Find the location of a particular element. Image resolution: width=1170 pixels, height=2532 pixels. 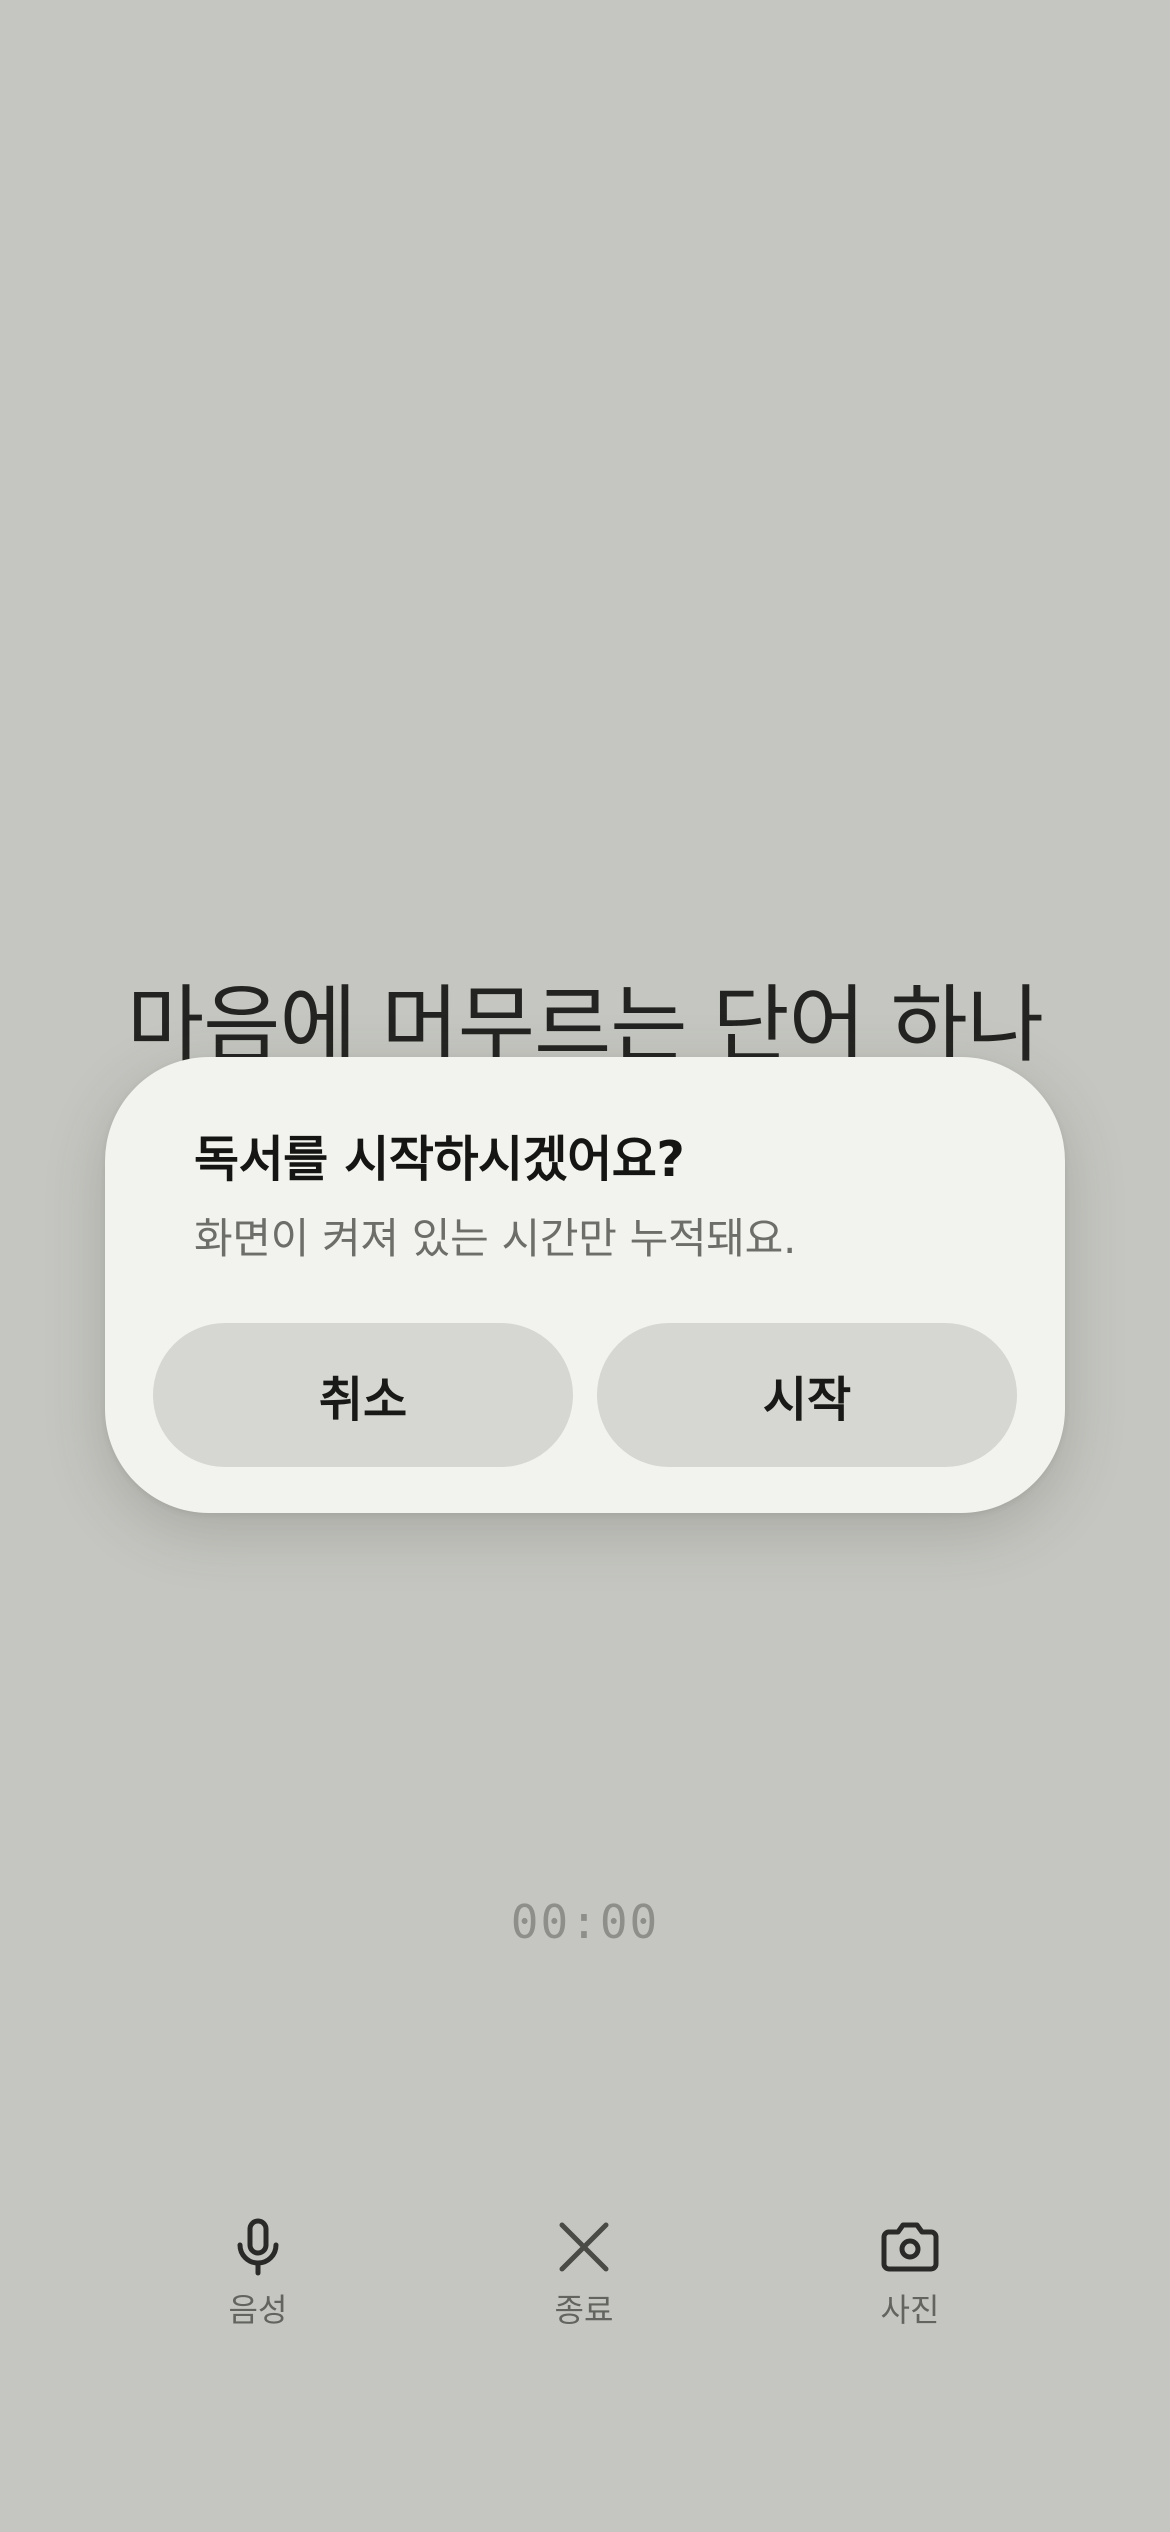

start-button: 시작 is located at coordinates (807, 1395).